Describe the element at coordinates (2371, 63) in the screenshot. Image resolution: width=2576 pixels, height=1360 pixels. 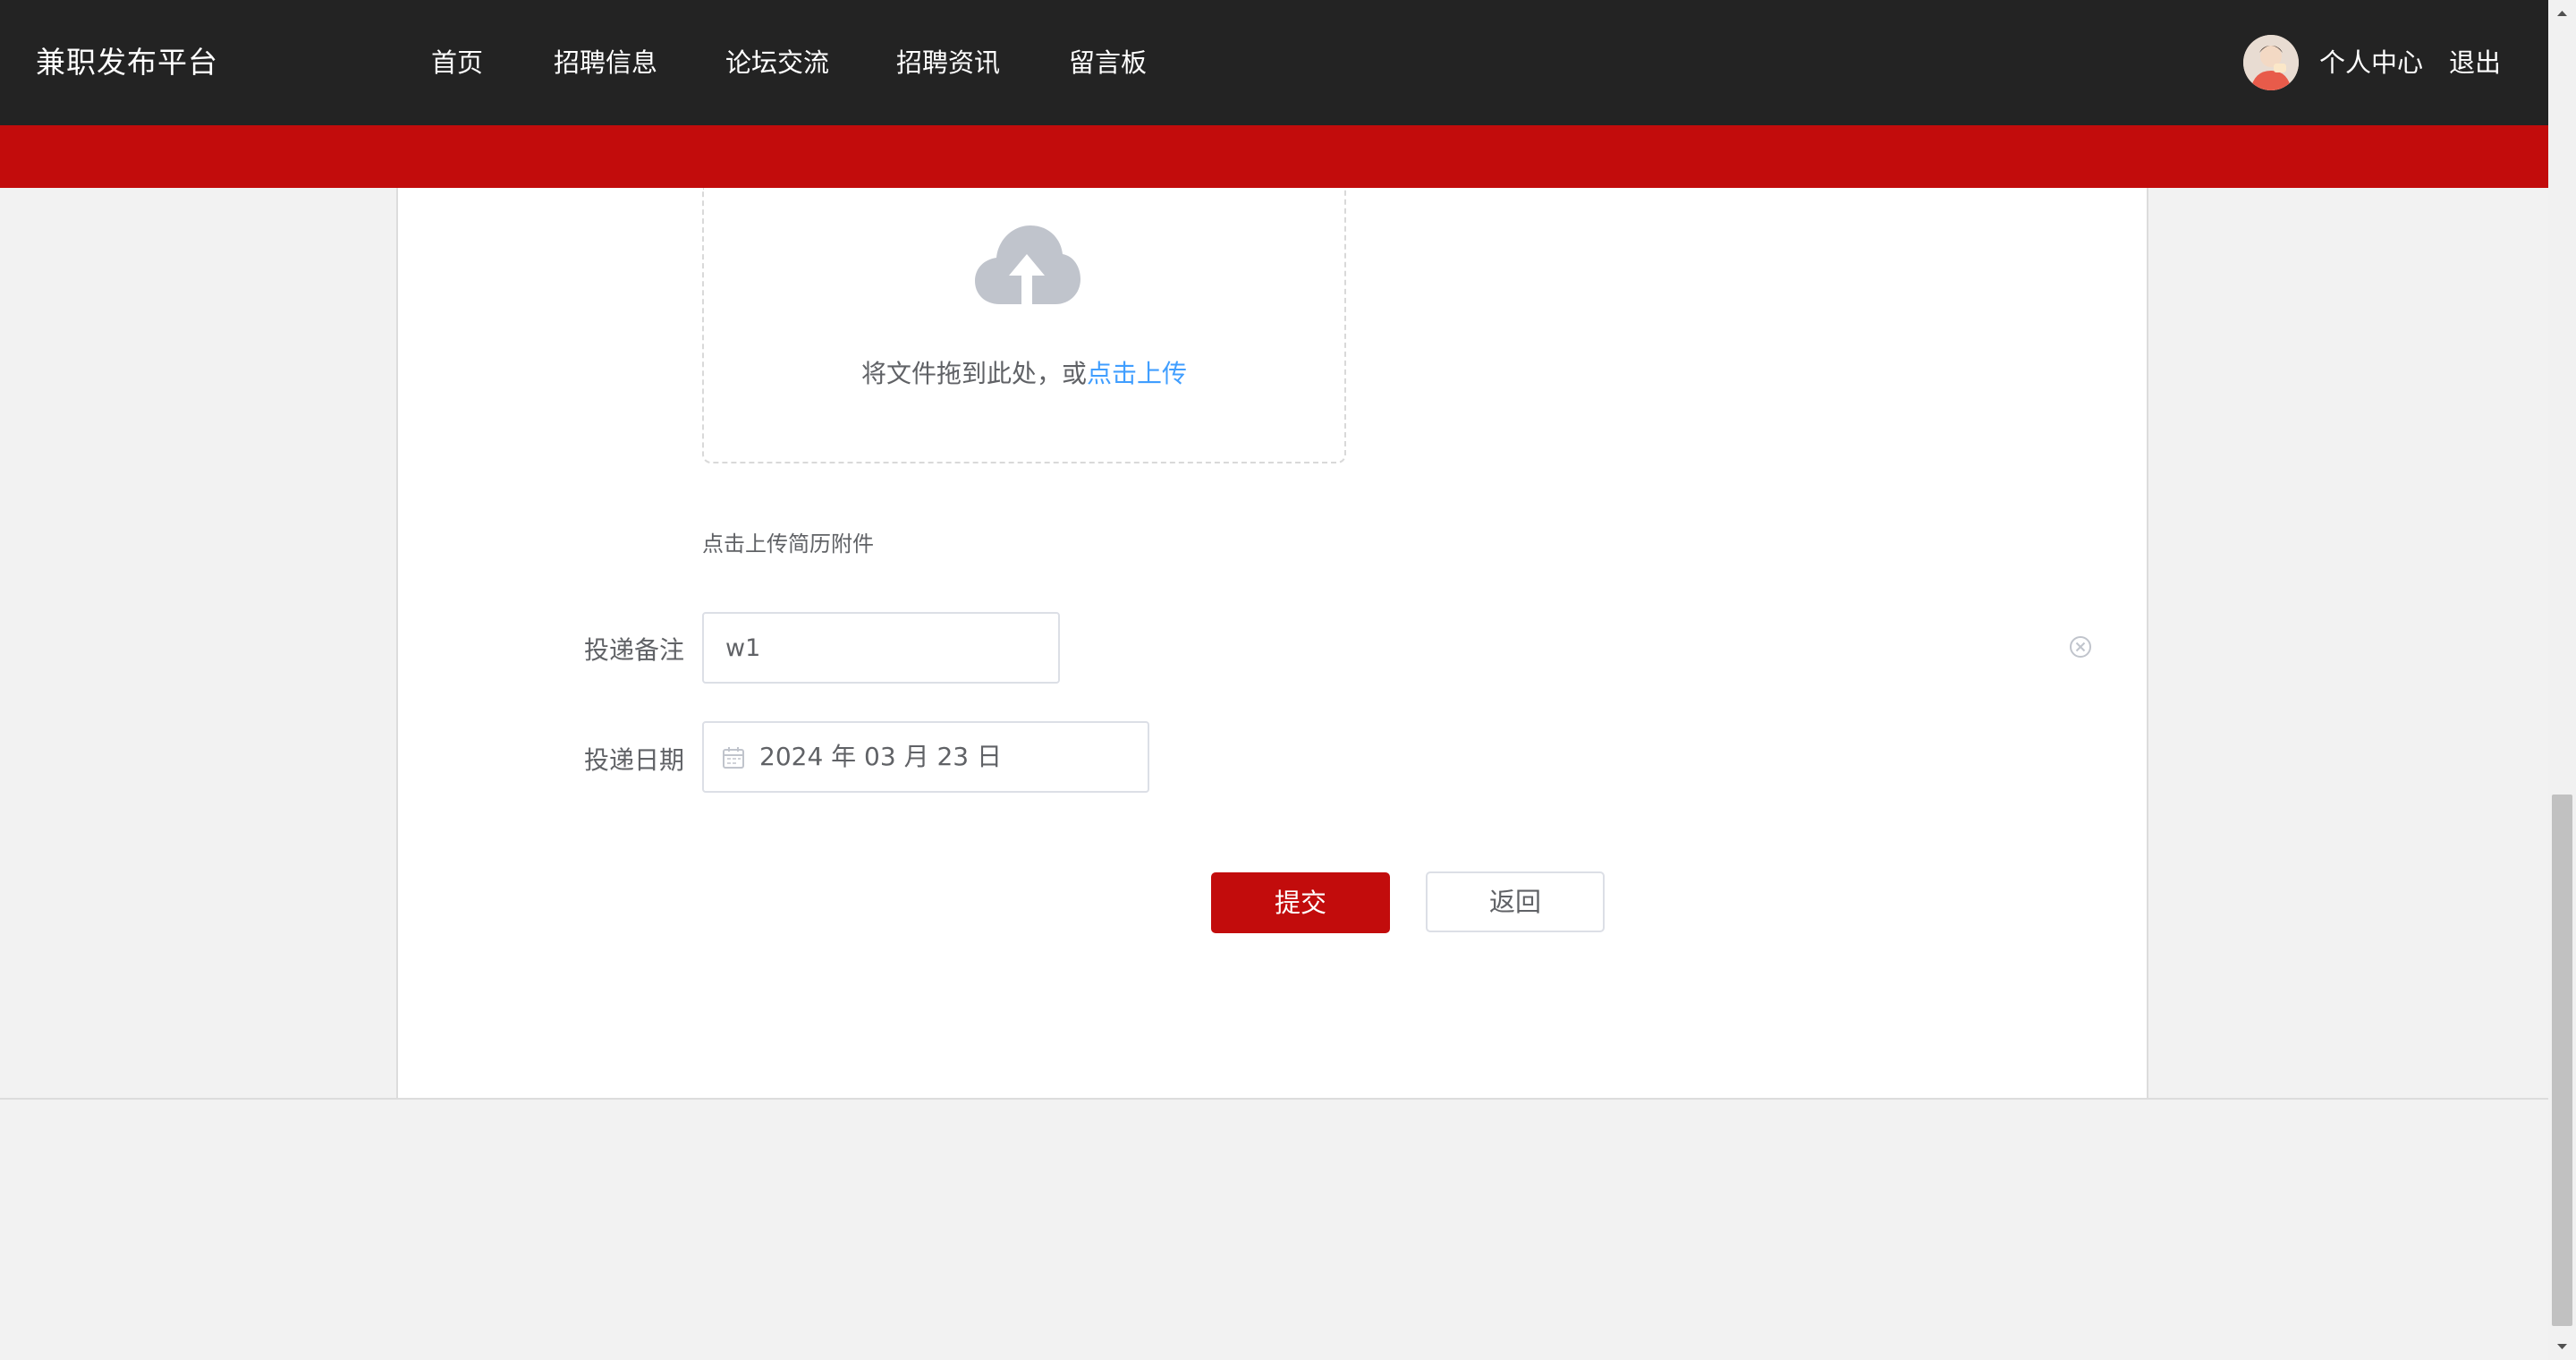
I see `user-center-link: 个人中心` at that location.